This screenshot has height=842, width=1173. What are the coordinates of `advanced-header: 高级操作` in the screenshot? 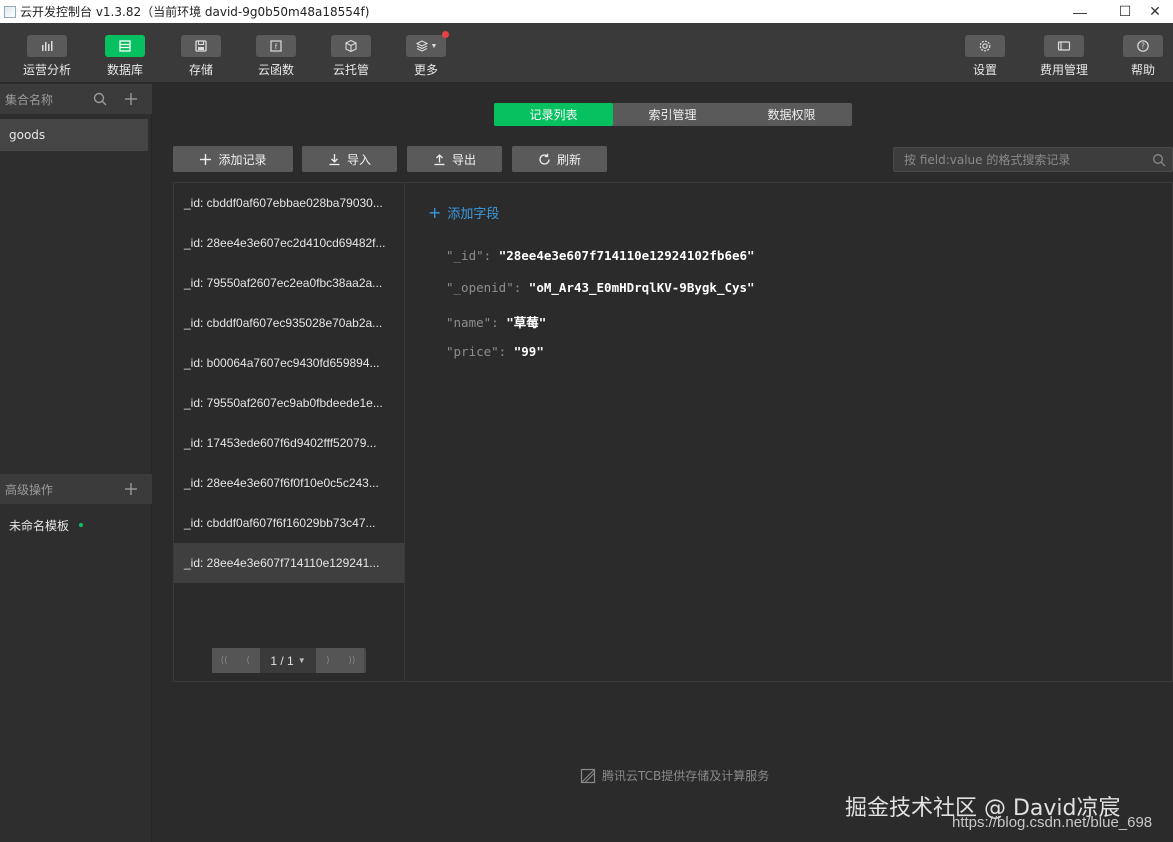 It's located at (76, 489).